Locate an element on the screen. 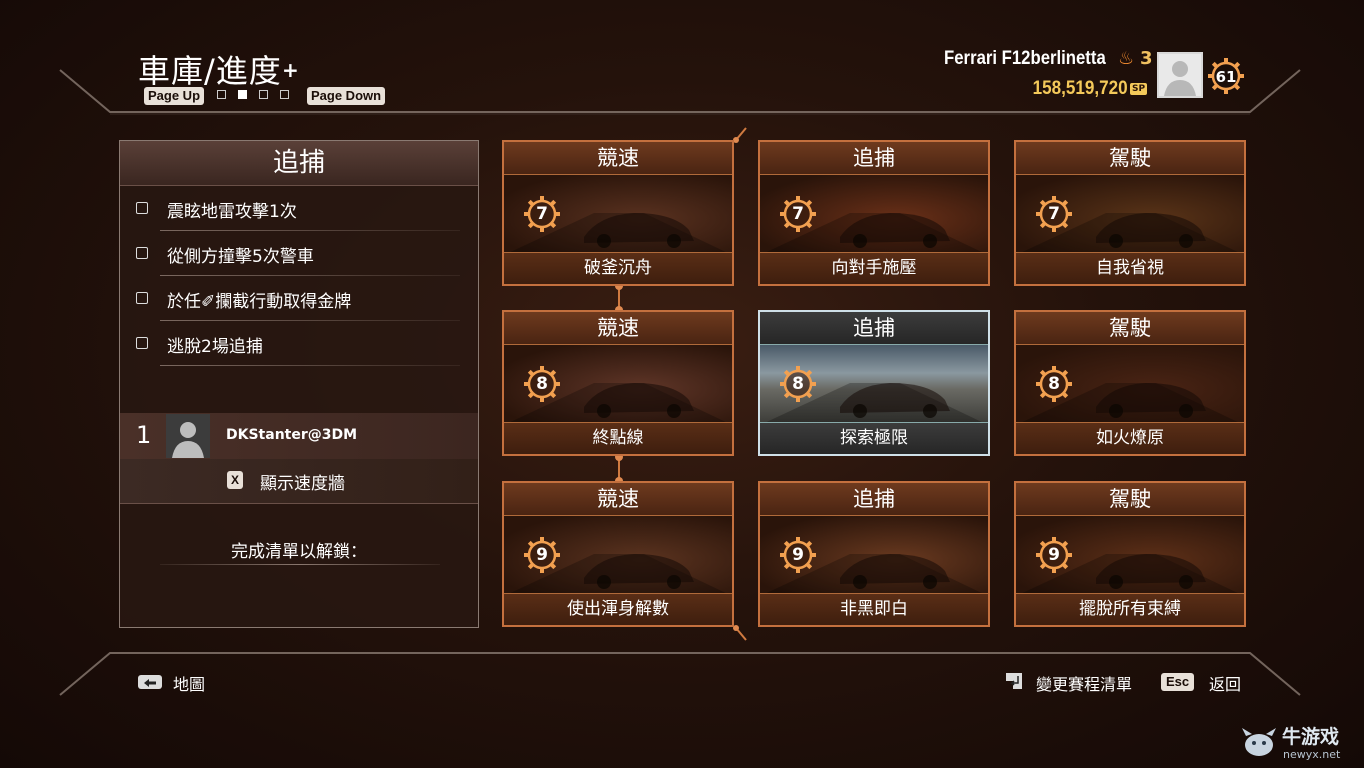 Image resolution: width=1364 pixels, height=768 pixels. page-title: 車庫/進度 is located at coordinates (210, 71).